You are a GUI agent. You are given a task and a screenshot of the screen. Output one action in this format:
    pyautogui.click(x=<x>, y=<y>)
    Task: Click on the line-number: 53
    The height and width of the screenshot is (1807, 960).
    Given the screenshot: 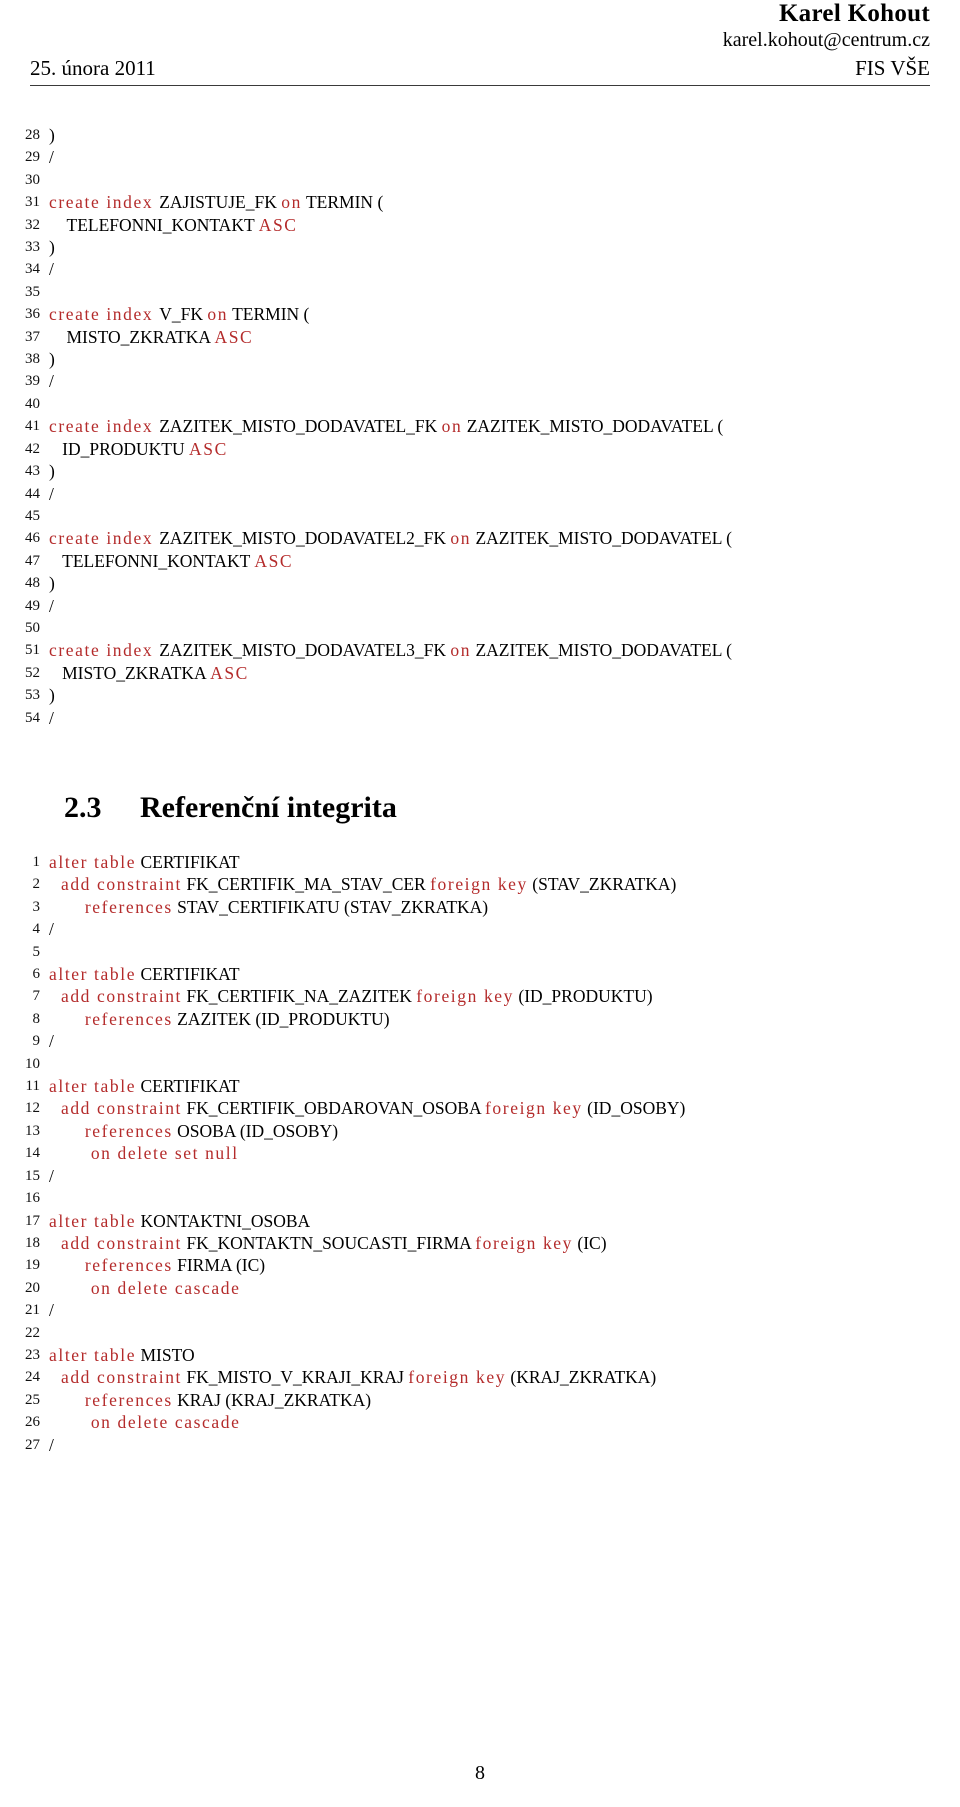 What is the action you would take?
    pyautogui.click(x=32, y=695)
    